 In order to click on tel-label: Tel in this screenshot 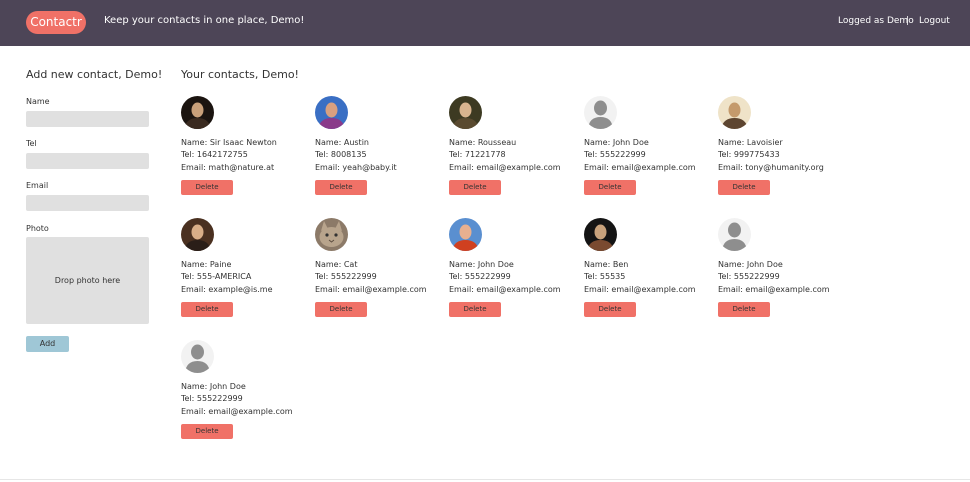, I will do `click(31, 143)`.